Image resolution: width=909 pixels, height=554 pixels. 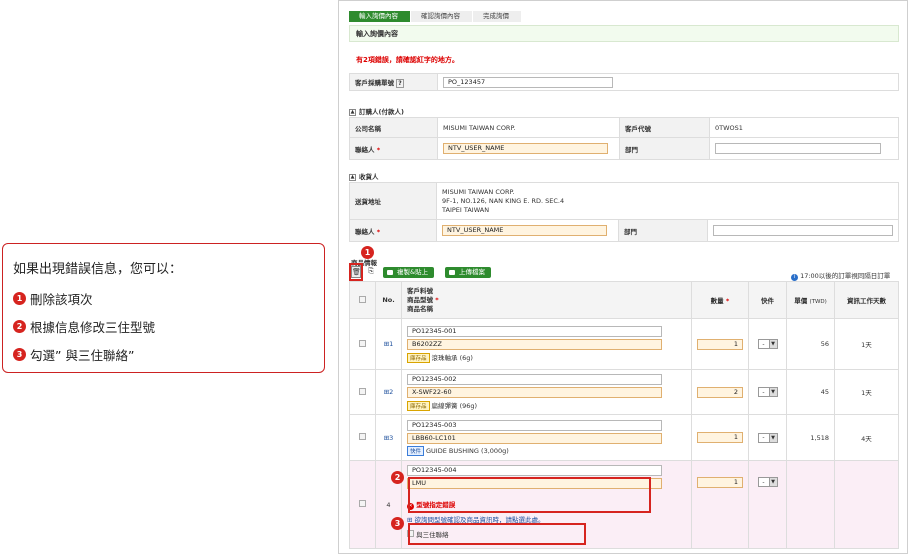 I want to click on lead-days: 4天, so click(x=866, y=437).